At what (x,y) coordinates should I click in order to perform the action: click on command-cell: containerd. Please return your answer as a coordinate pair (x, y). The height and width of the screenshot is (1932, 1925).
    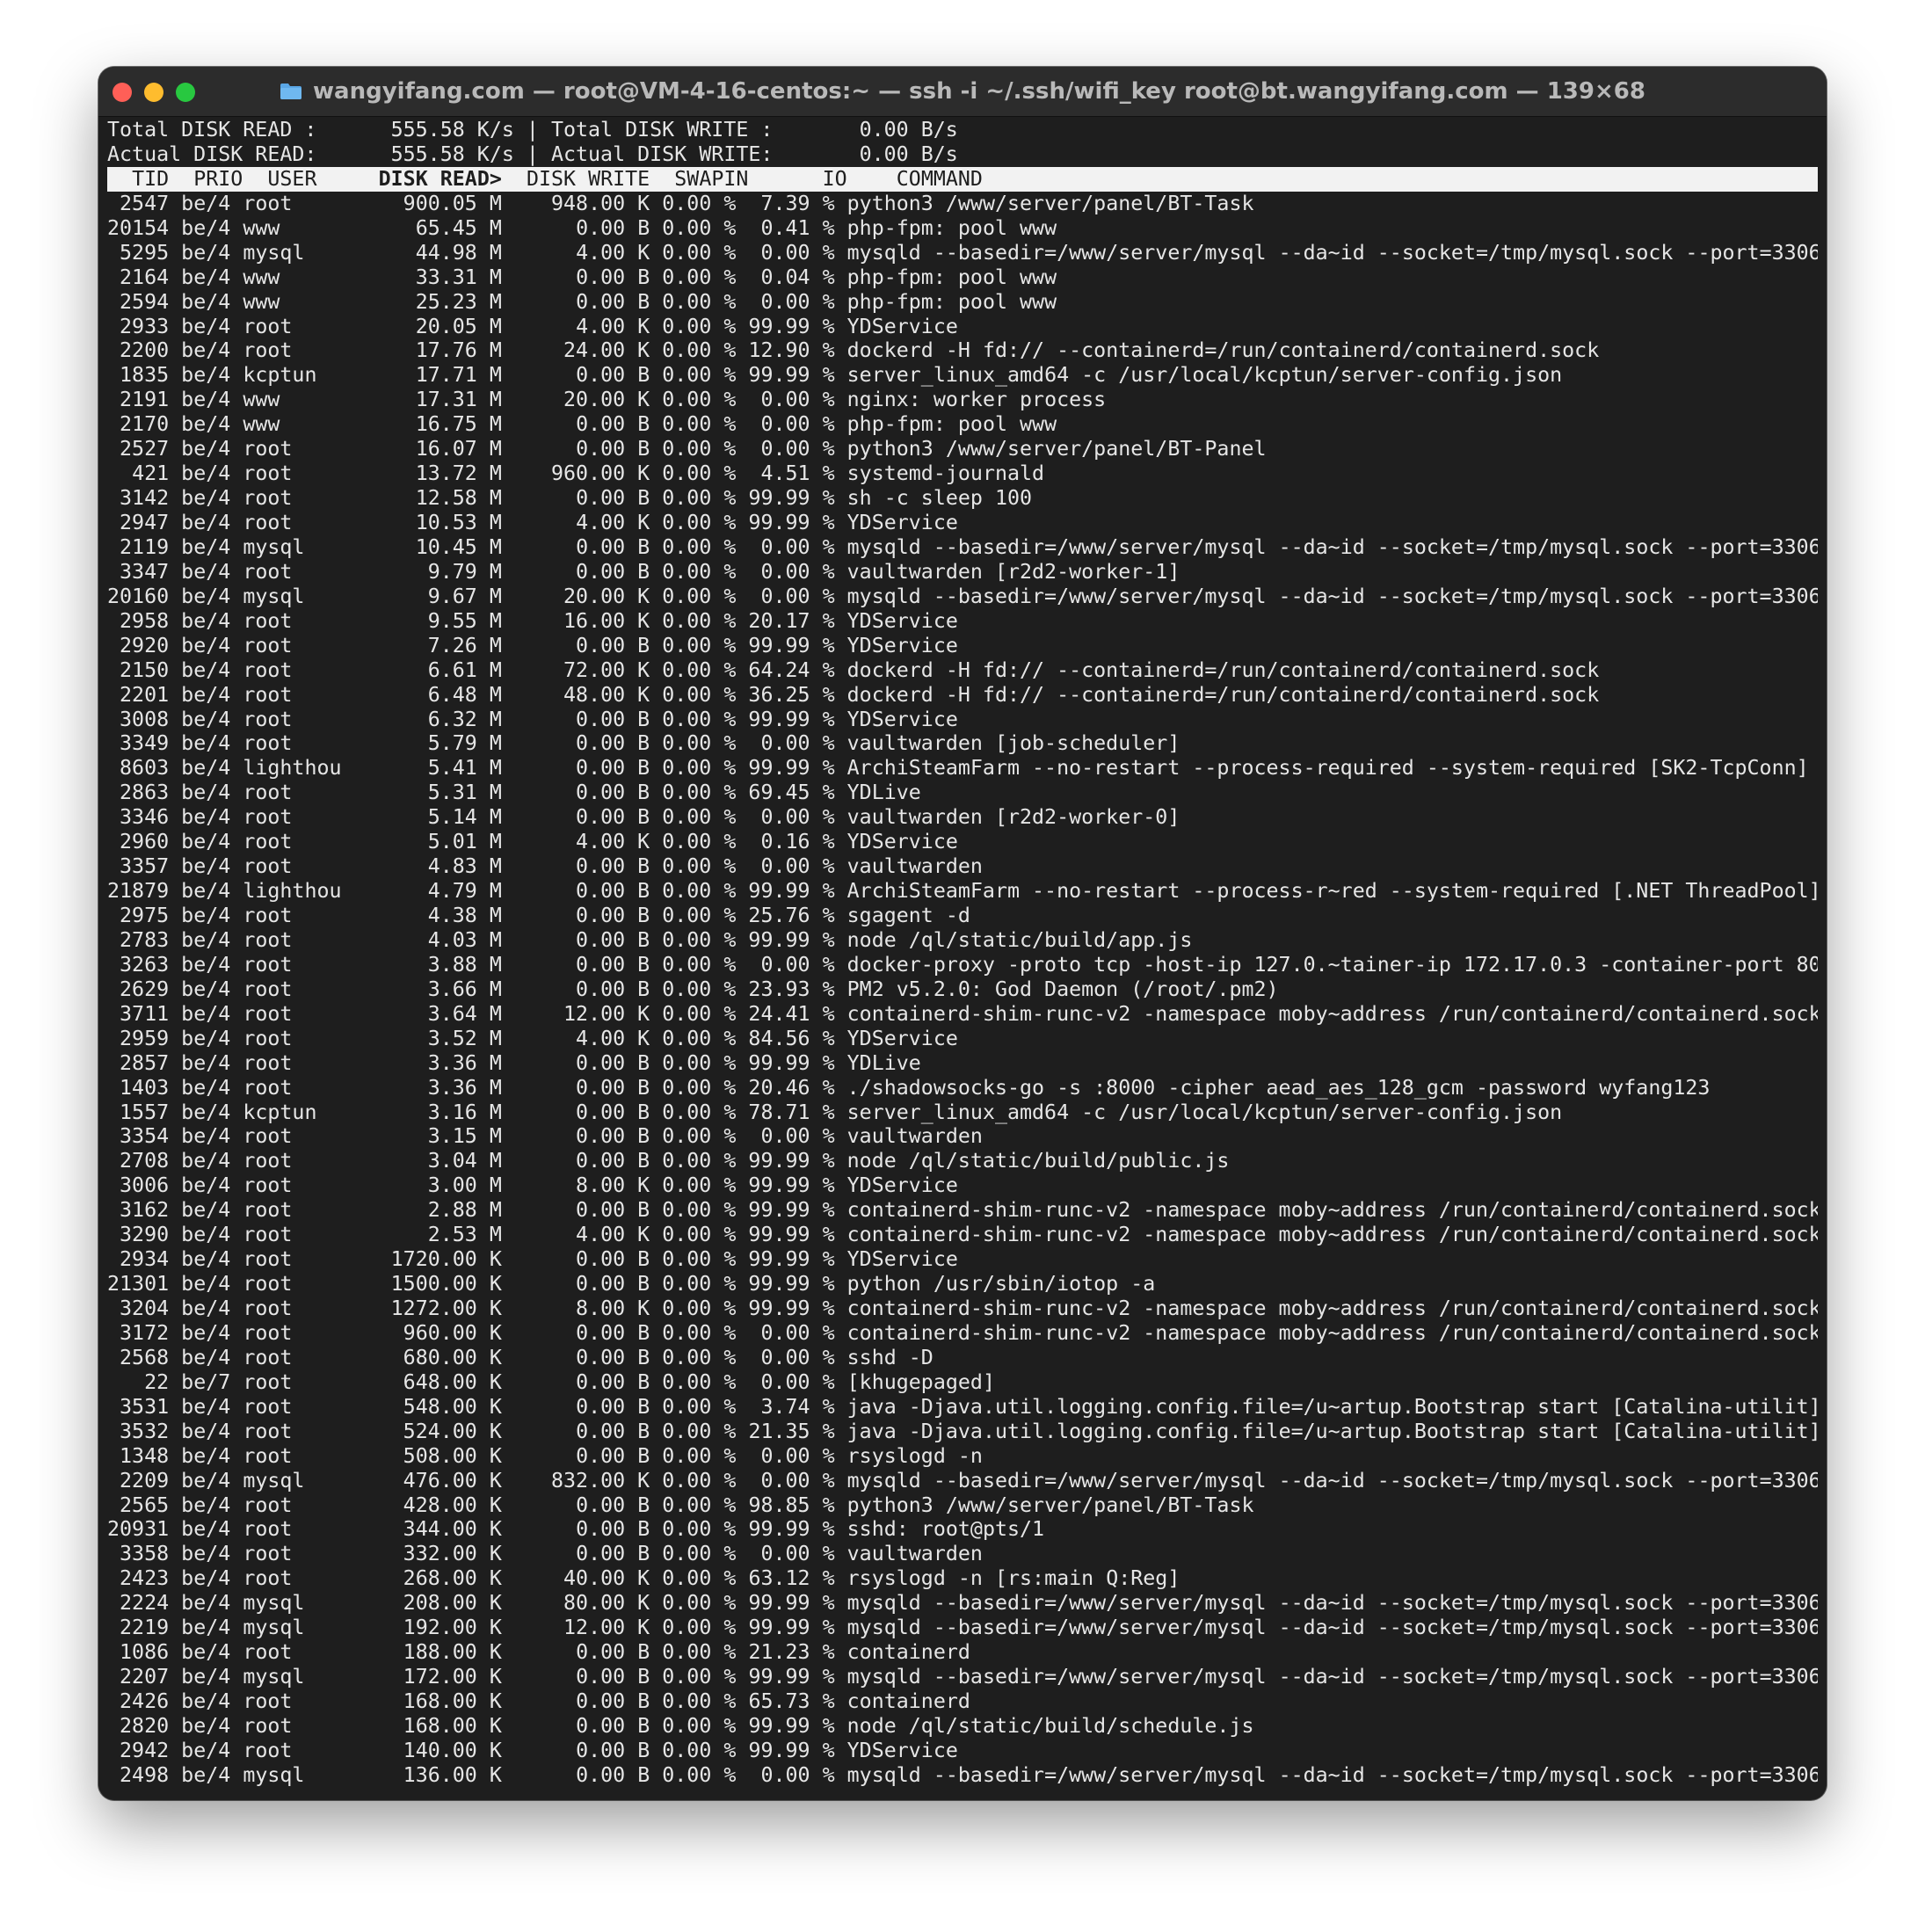
    Looking at the image, I should click on (908, 1701).